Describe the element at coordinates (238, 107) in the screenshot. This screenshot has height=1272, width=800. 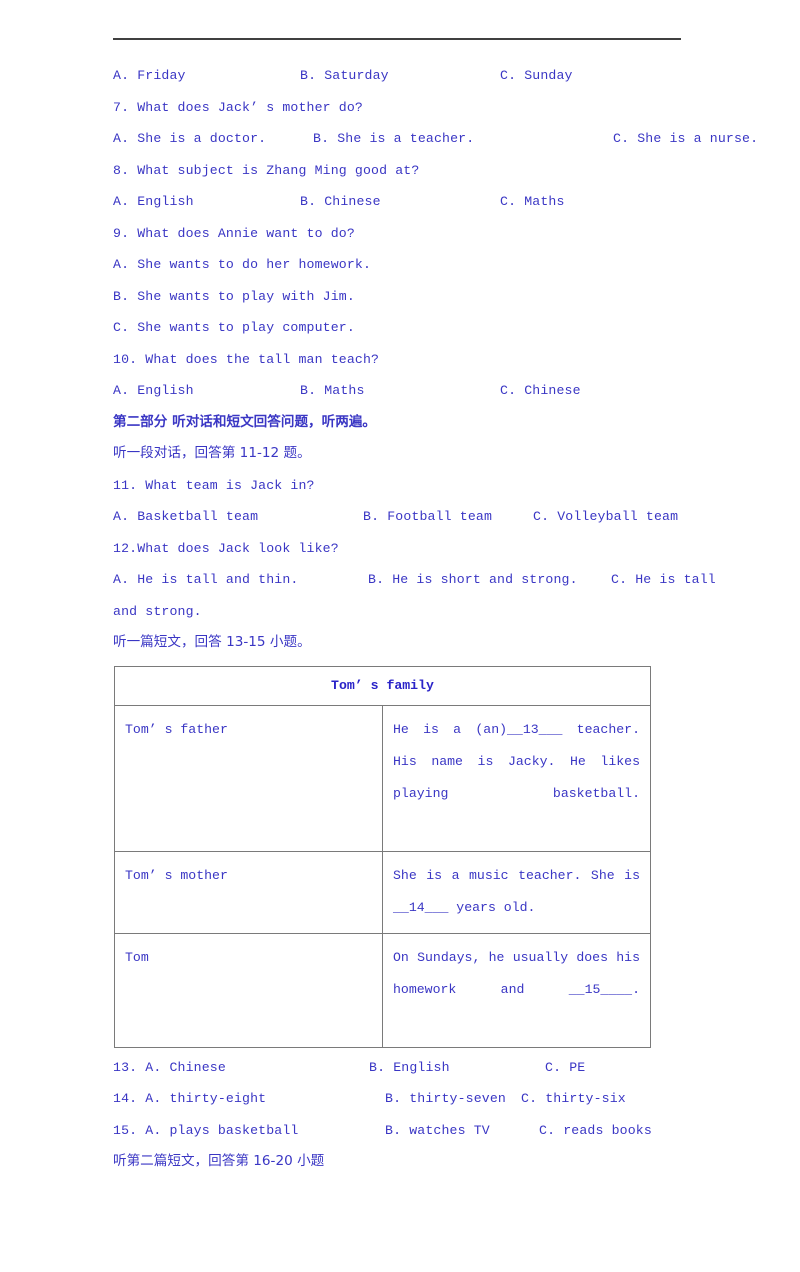
I see `question-7-stem: 7. What does Jack’ s mother do?` at that location.